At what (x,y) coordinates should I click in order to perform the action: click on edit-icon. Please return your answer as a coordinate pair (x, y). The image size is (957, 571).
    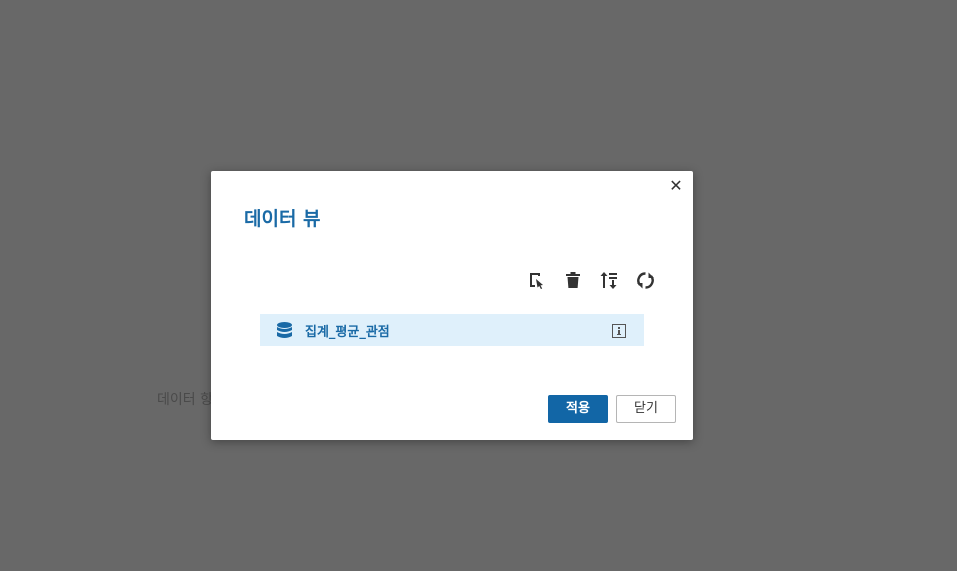
    Looking at the image, I should click on (537, 280).